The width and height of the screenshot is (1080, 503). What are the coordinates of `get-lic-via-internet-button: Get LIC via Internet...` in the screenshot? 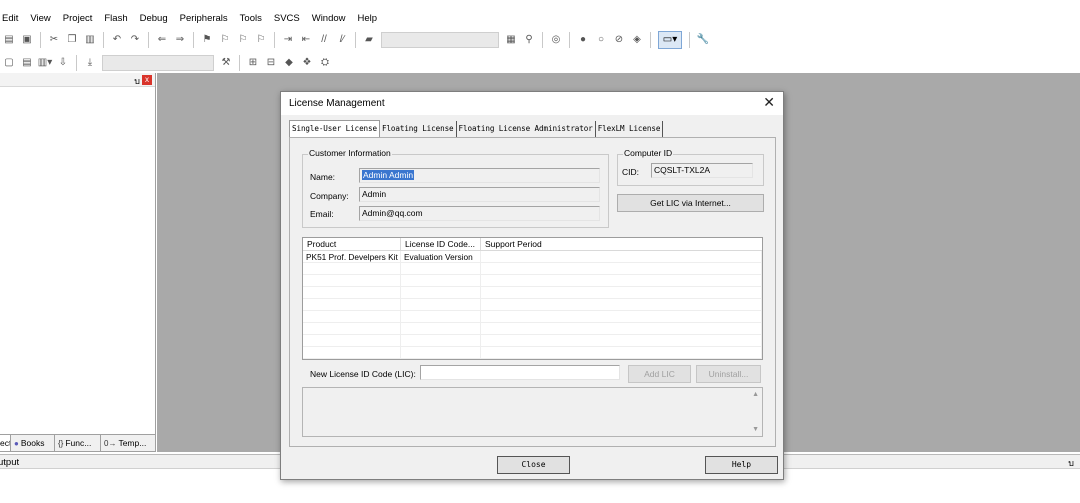 It's located at (690, 203).